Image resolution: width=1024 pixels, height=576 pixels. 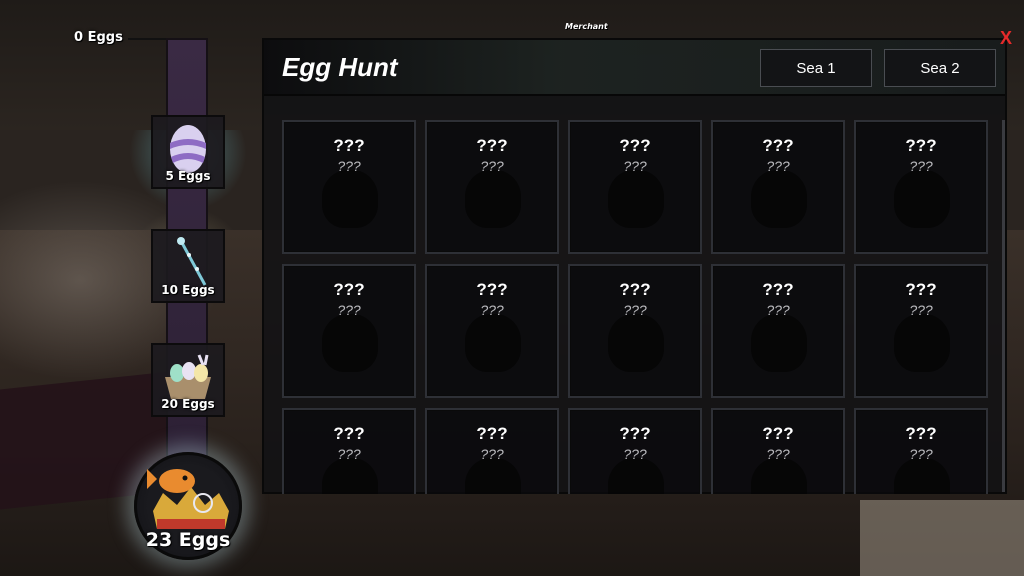 I want to click on egg-count-label: 0 Eggs, so click(x=98, y=37).